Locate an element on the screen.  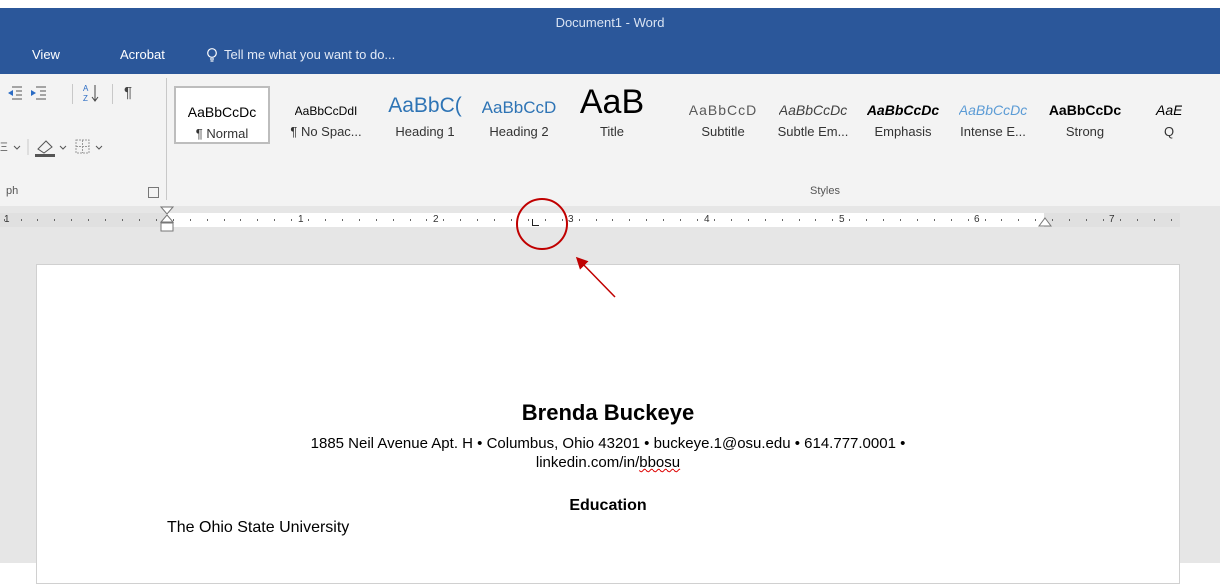
style-name: Heading 1 is located at coordinates (425, 131).